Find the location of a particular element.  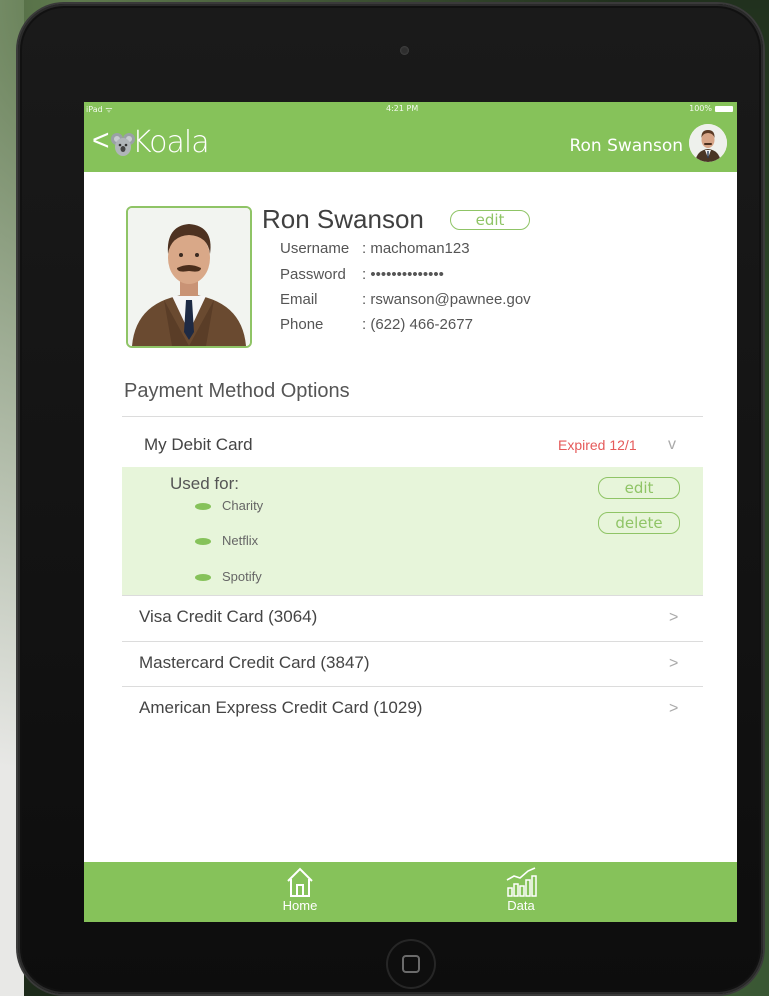

bottom-tab-bar: Home Data is located at coordinates (410, 892).